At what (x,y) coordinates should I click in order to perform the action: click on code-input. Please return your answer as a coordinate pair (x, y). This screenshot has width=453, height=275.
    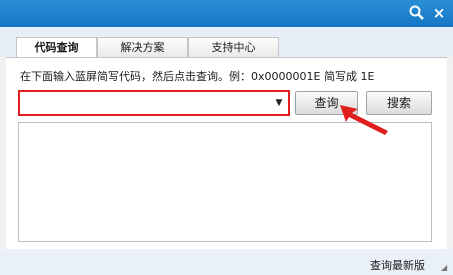
    Looking at the image, I should click on (147, 103).